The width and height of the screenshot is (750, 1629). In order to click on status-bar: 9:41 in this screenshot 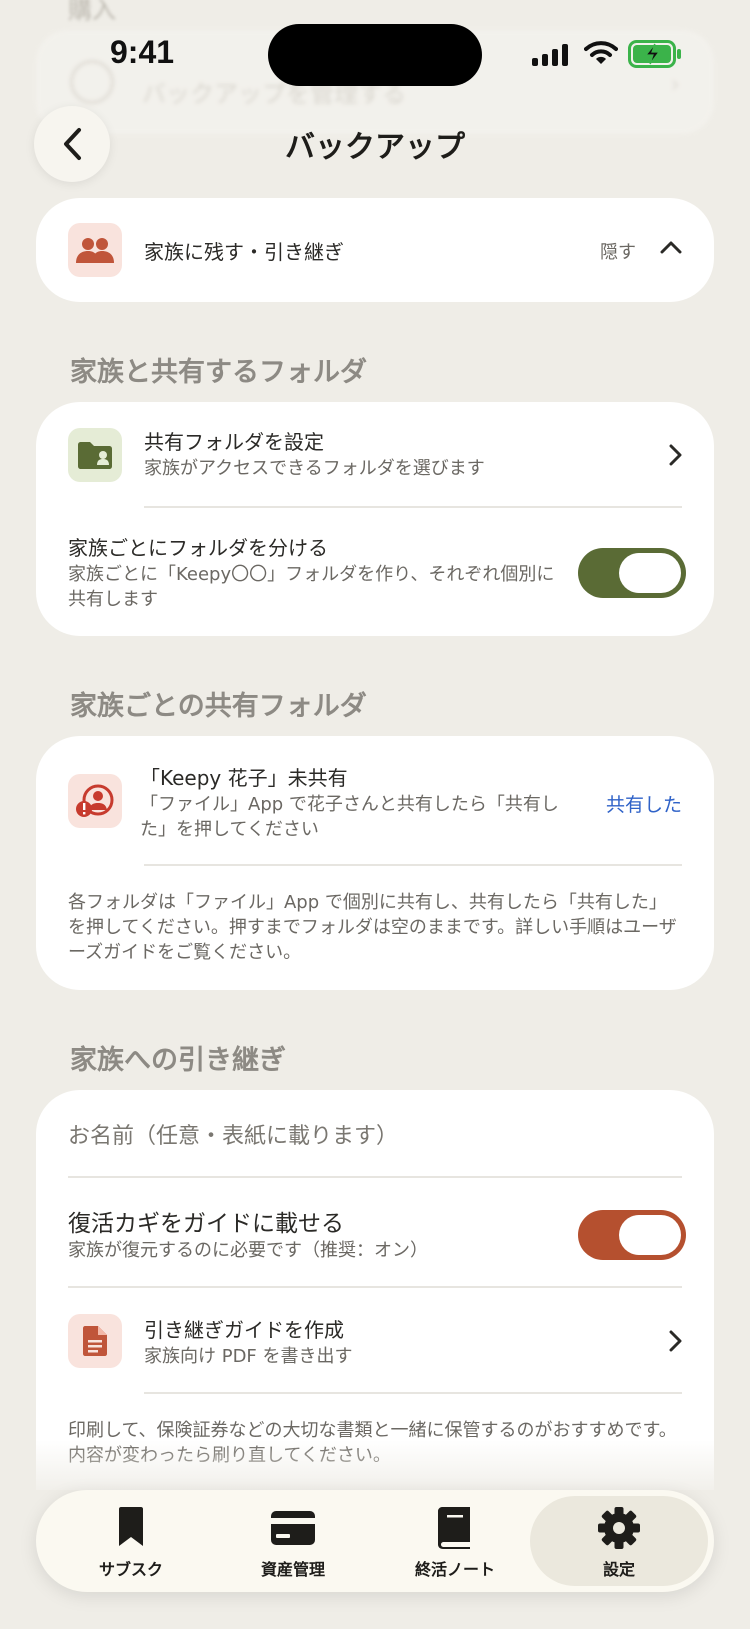, I will do `click(375, 55)`.